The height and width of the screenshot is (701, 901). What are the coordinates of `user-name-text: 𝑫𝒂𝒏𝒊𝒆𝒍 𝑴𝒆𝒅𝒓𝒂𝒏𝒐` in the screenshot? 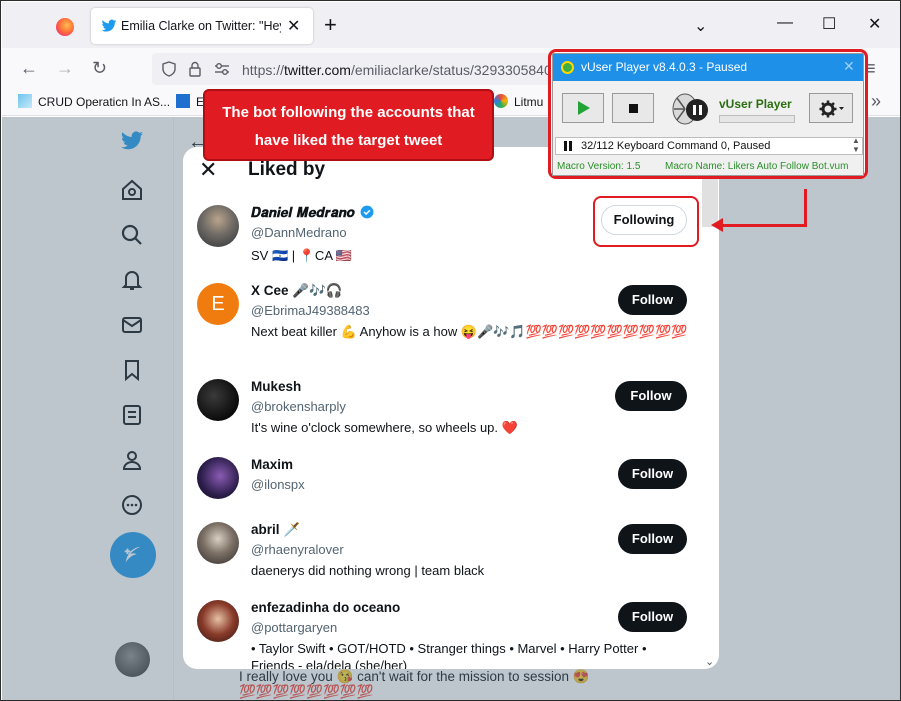 It's located at (303, 213).